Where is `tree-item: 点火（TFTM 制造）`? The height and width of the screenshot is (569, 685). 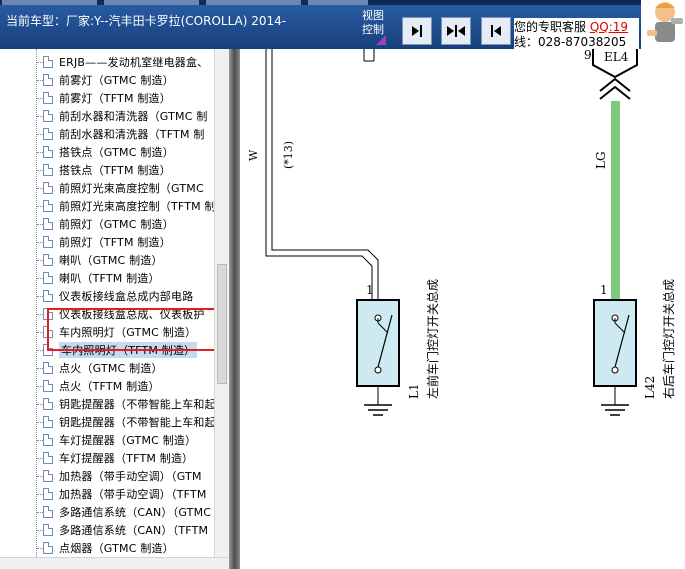
tree-item: 点火（TFTM 制造） is located at coordinates (127, 386).